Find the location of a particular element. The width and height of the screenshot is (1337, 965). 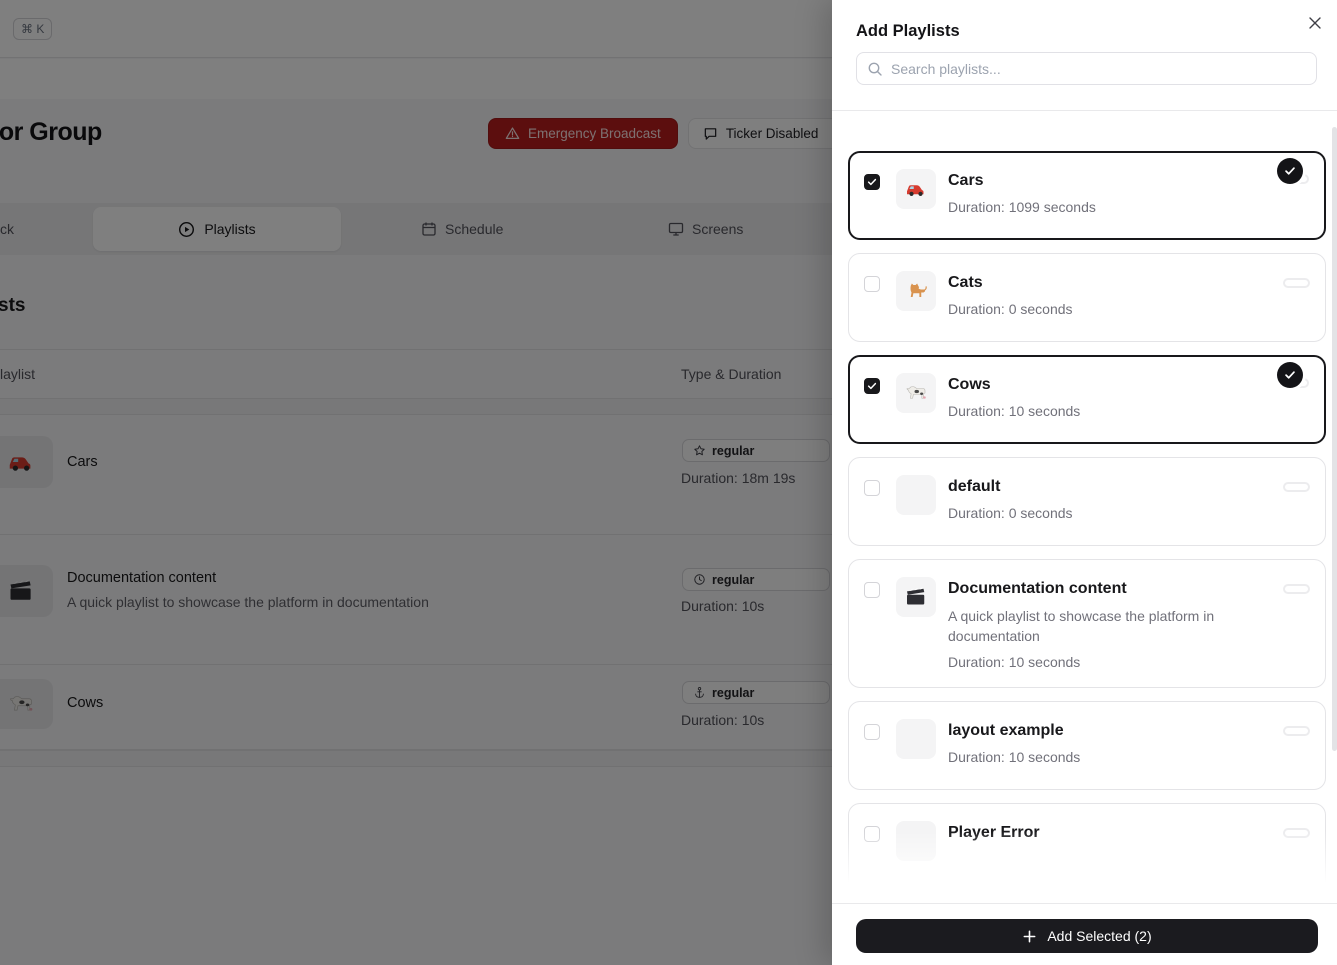

close-button is located at coordinates (1315, 23).